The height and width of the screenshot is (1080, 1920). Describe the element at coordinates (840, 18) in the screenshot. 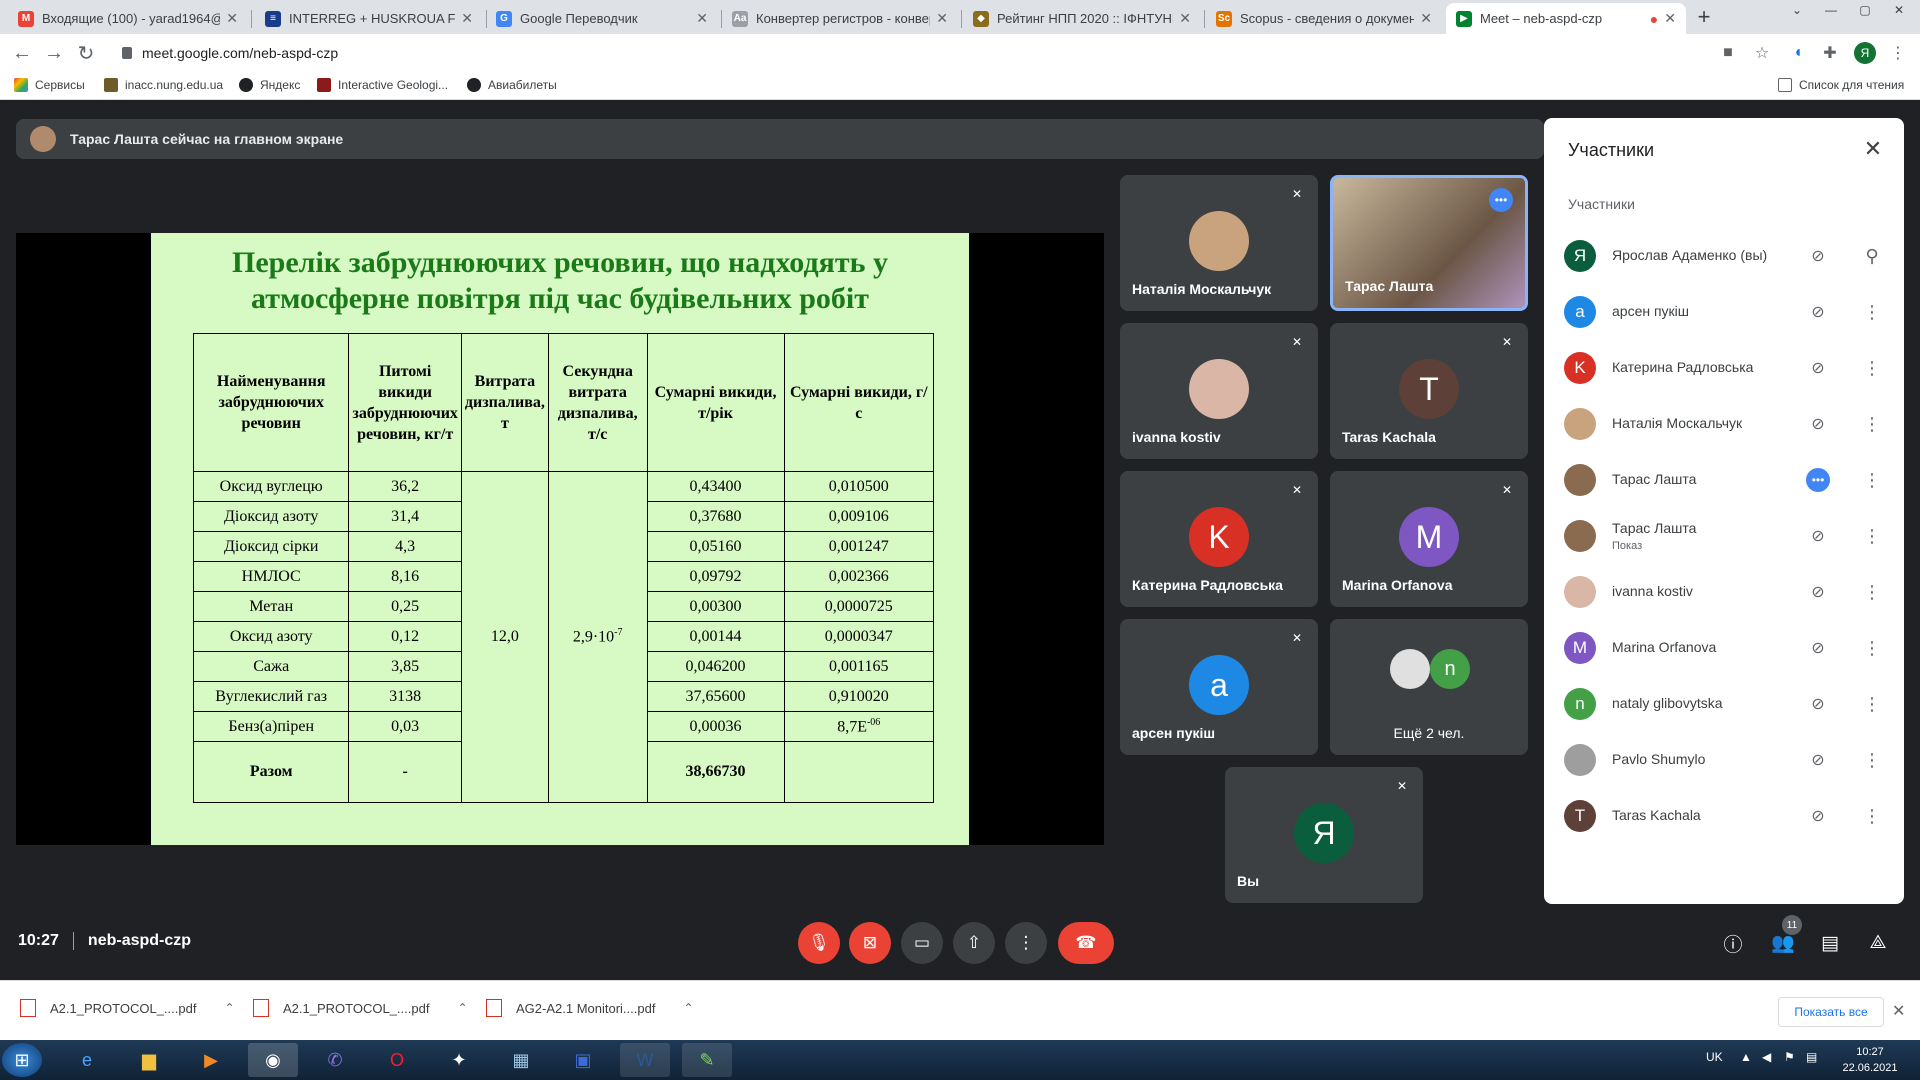

I see `browser-tab: Aa Конвертер регистров - конверт ✕` at that location.